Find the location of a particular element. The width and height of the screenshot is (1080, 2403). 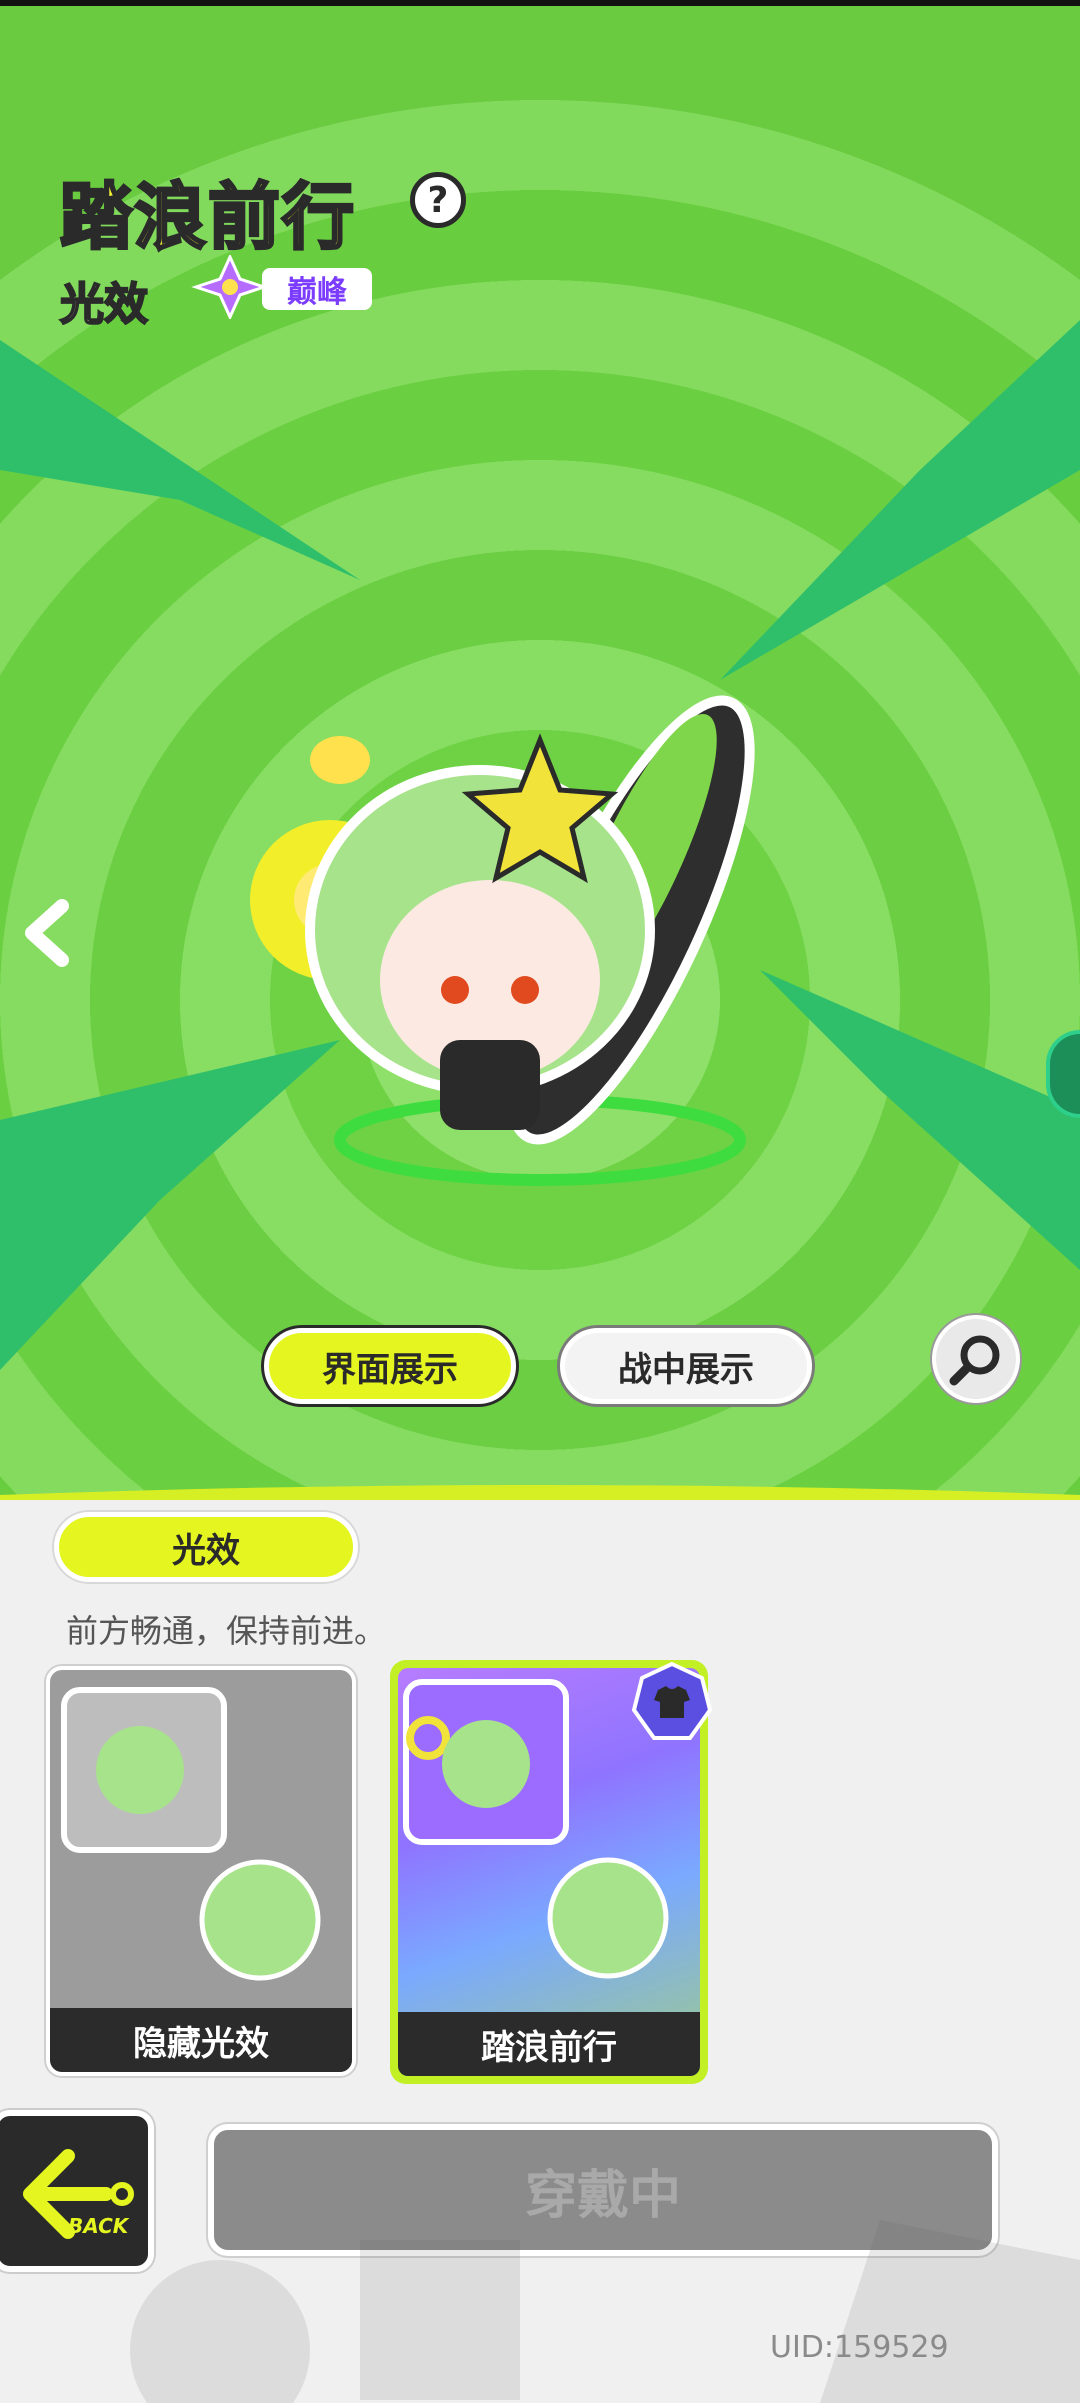

user-id: UID:159529 is located at coordinates (859, 2347).